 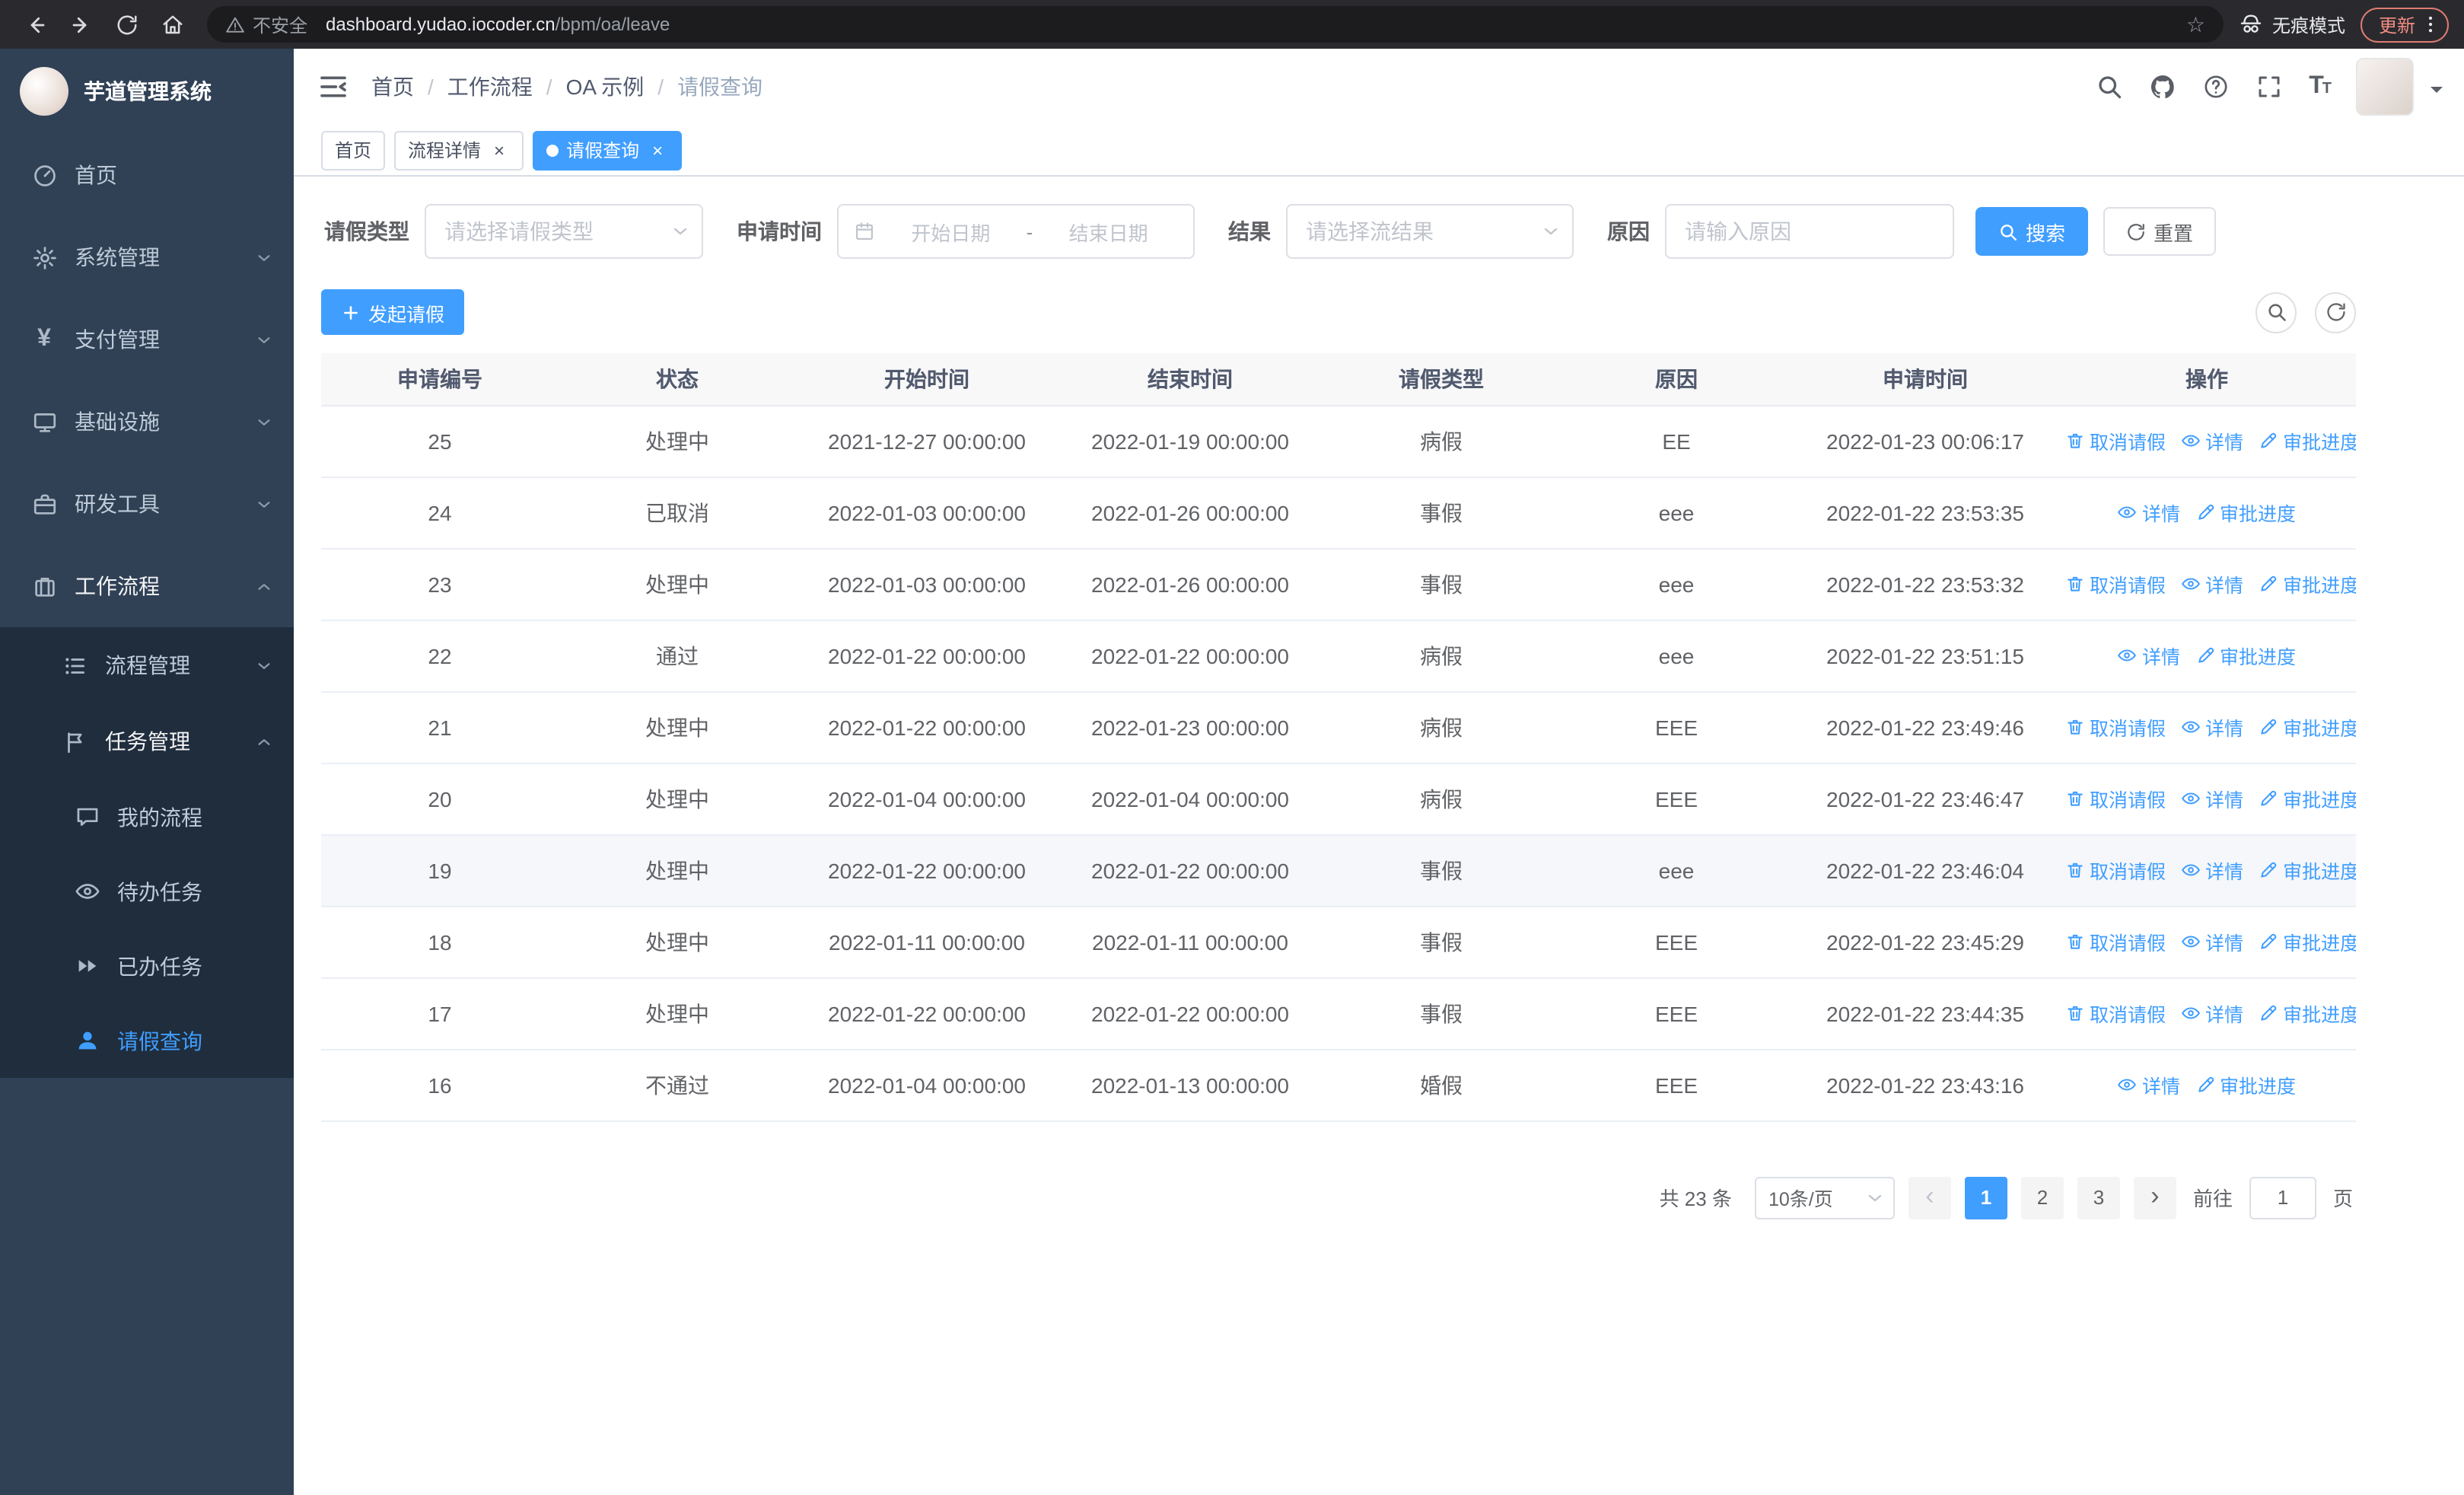 I want to click on browser-menu-button: 更新, so click(x=2404, y=25).